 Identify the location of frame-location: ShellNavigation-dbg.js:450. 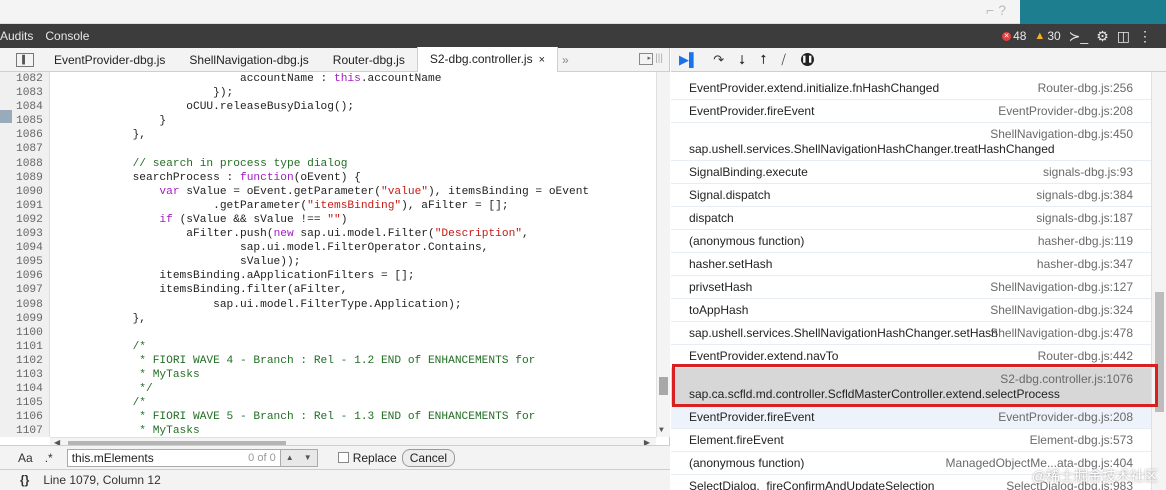
(1061, 134).